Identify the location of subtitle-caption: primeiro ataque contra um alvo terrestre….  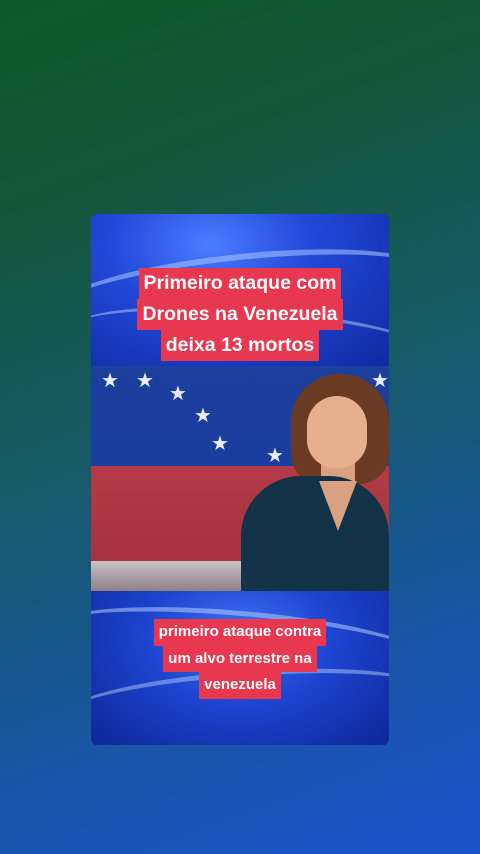
(240, 659).